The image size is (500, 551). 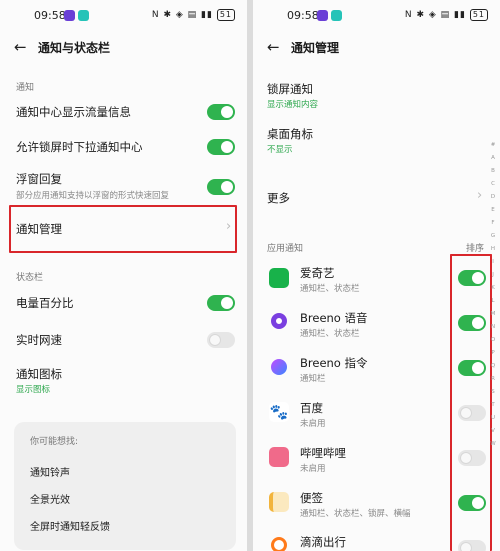 I want to click on suggestion-link: 全屏时通知轻反馈, so click(x=70, y=525).